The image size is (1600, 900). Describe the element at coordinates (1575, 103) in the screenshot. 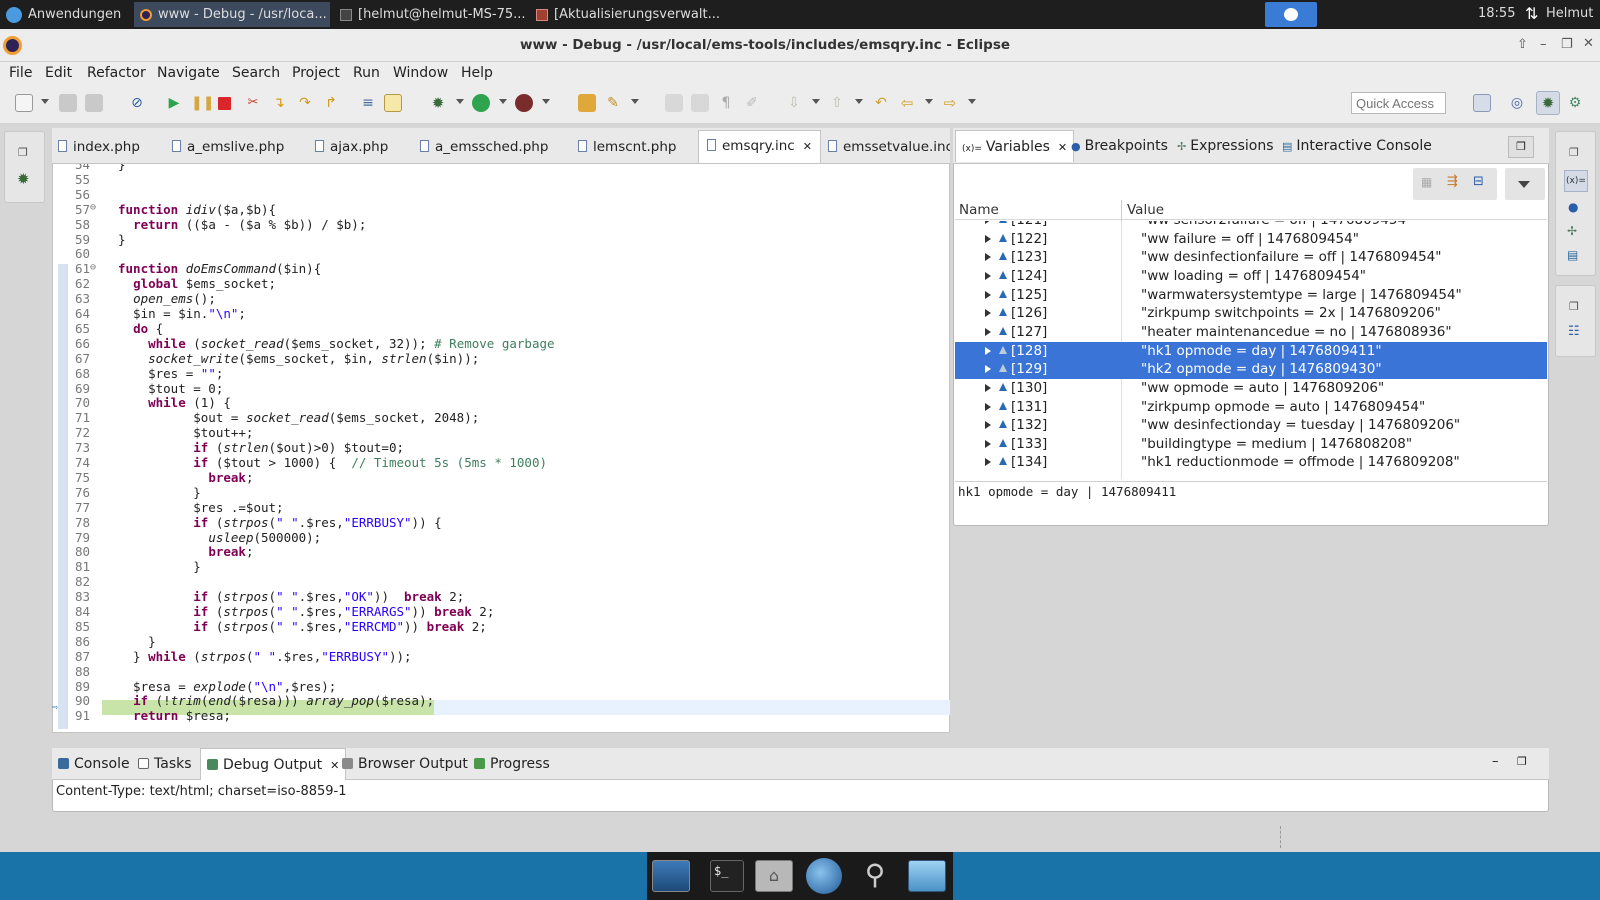

I see `team-perspective-icon: ⚙` at that location.